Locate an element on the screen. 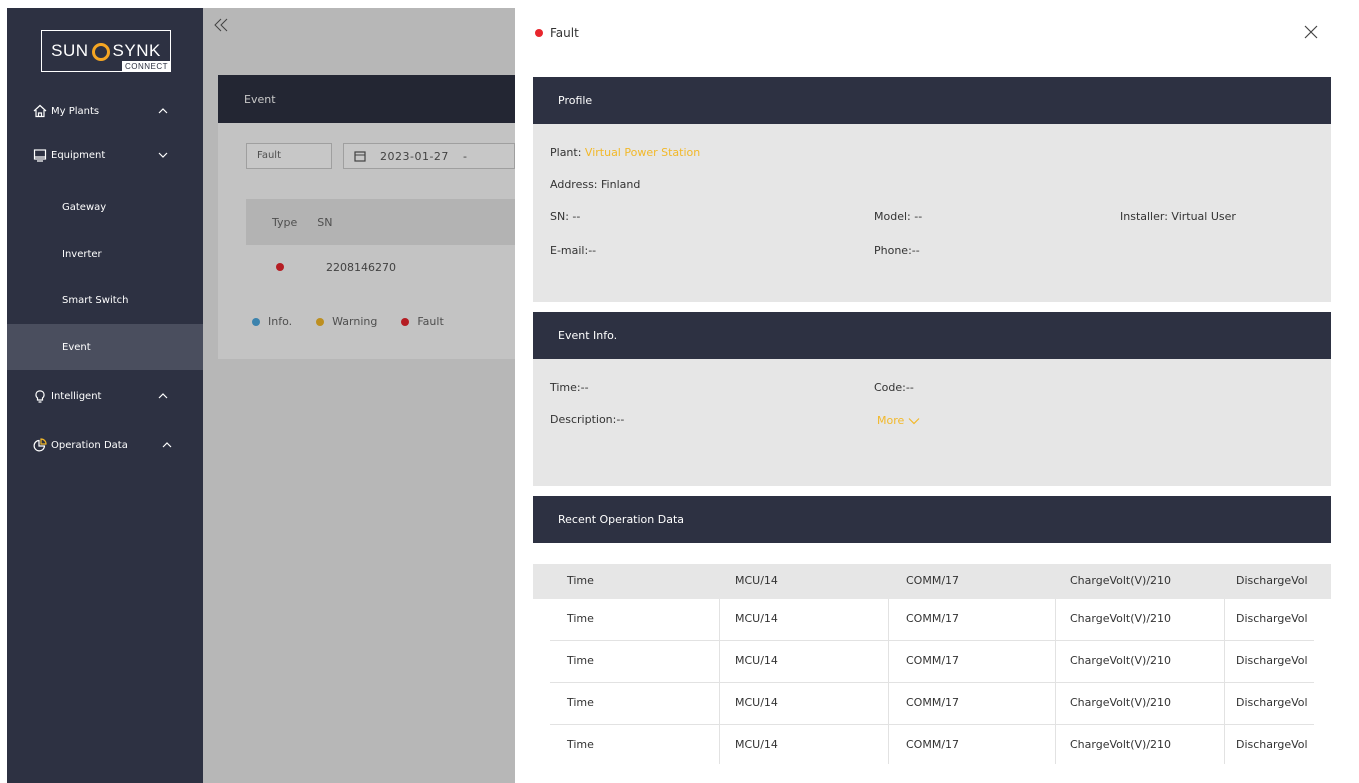 This screenshot has width=1359, height=783. drawer-title: Fault is located at coordinates (557, 33).